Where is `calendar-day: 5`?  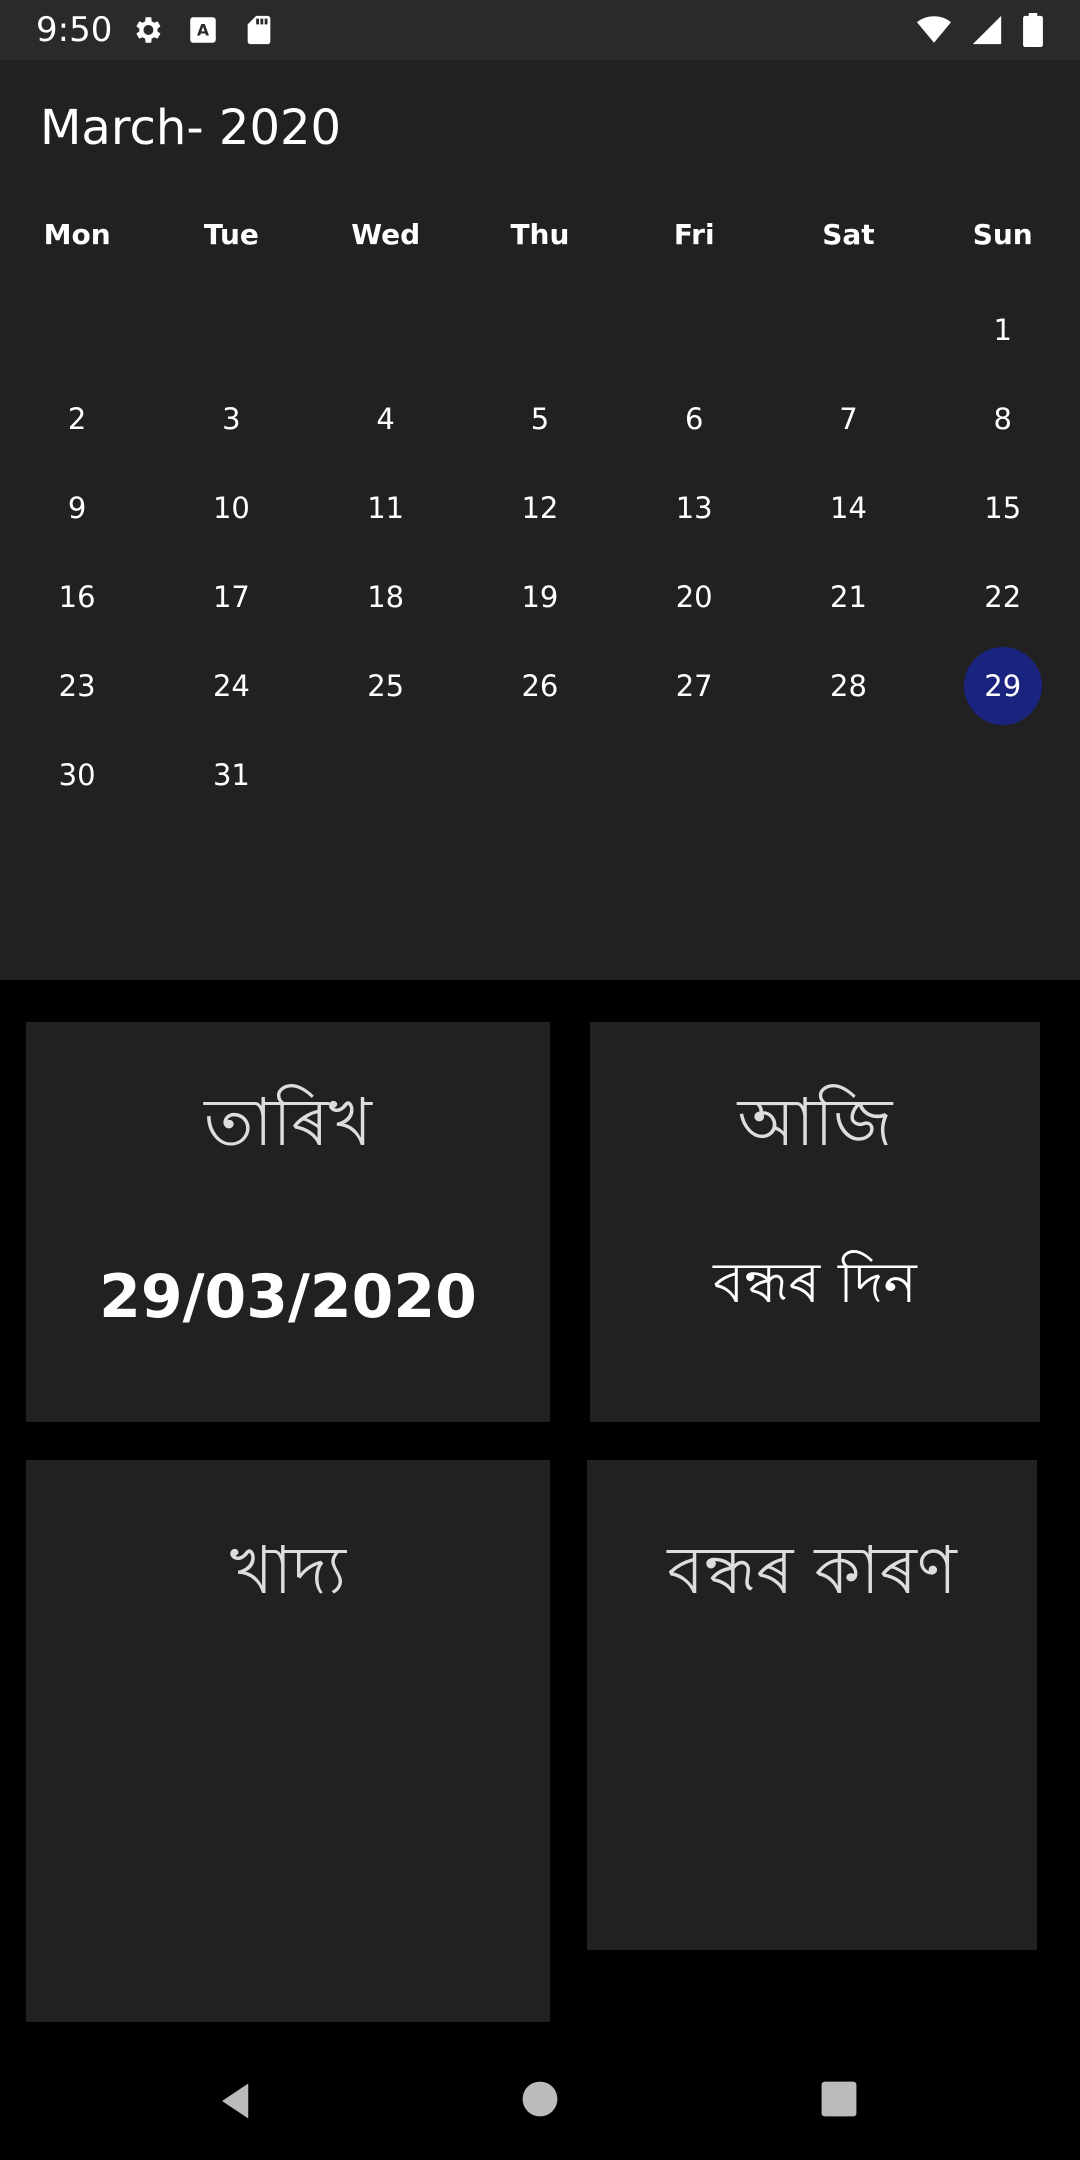
calendar-day: 5 is located at coordinates (540, 418).